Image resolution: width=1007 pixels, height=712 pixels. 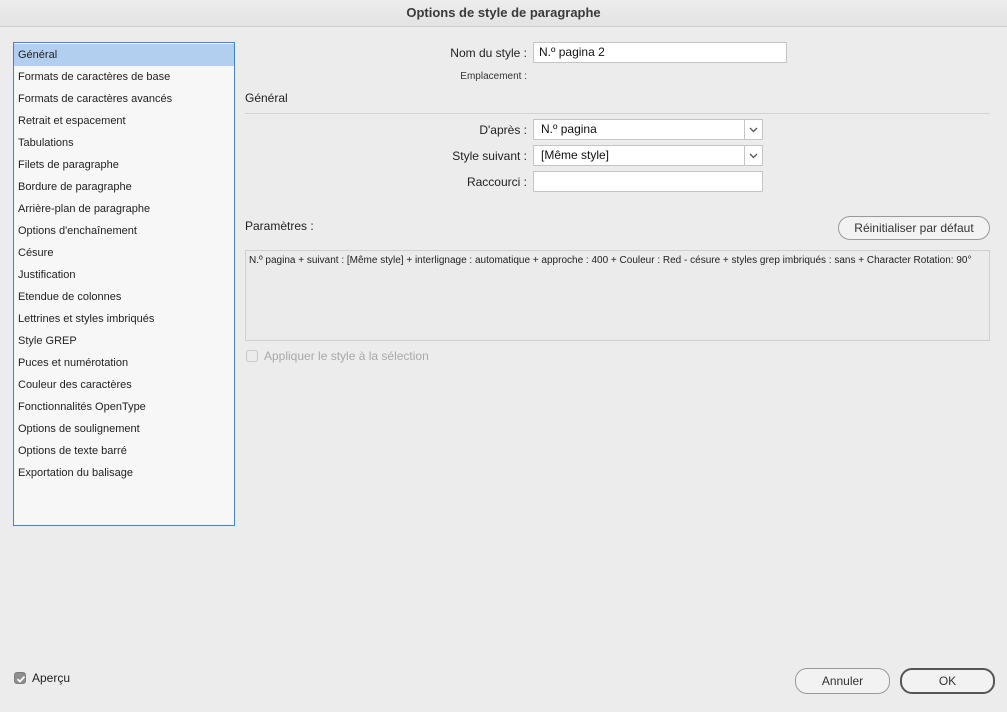 What do you see at coordinates (266, 98) in the screenshot?
I see `section-title: Général` at bounding box center [266, 98].